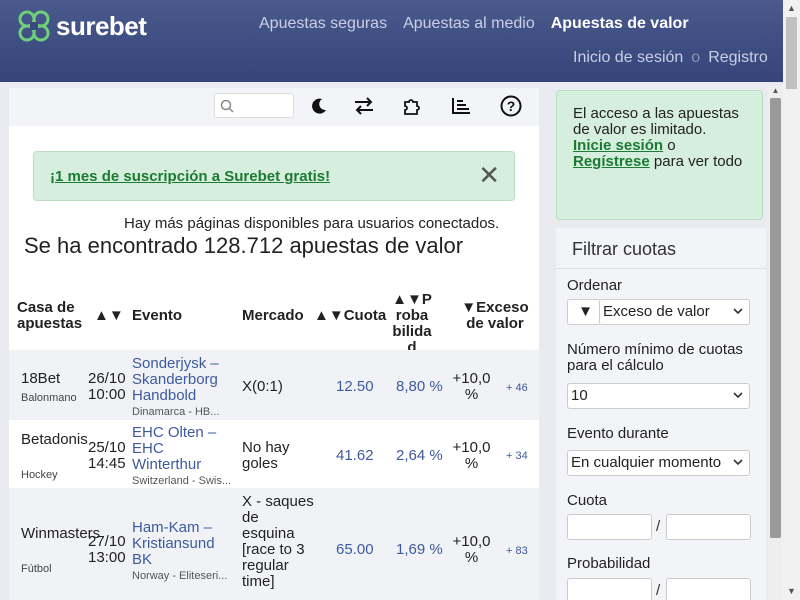  Describe the element at coordinates (323, 24) in the screenshot. I see `nav-safe-bets: Apuestas seguras` at that location.